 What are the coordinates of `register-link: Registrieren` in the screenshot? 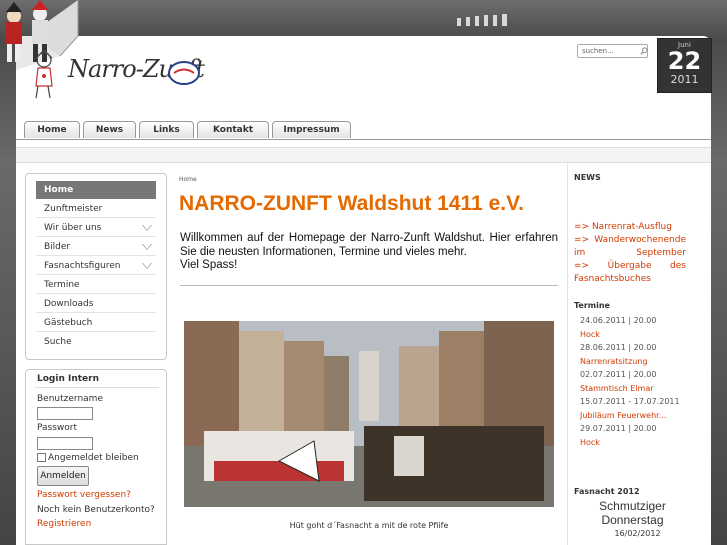 It's located at (64, 524).